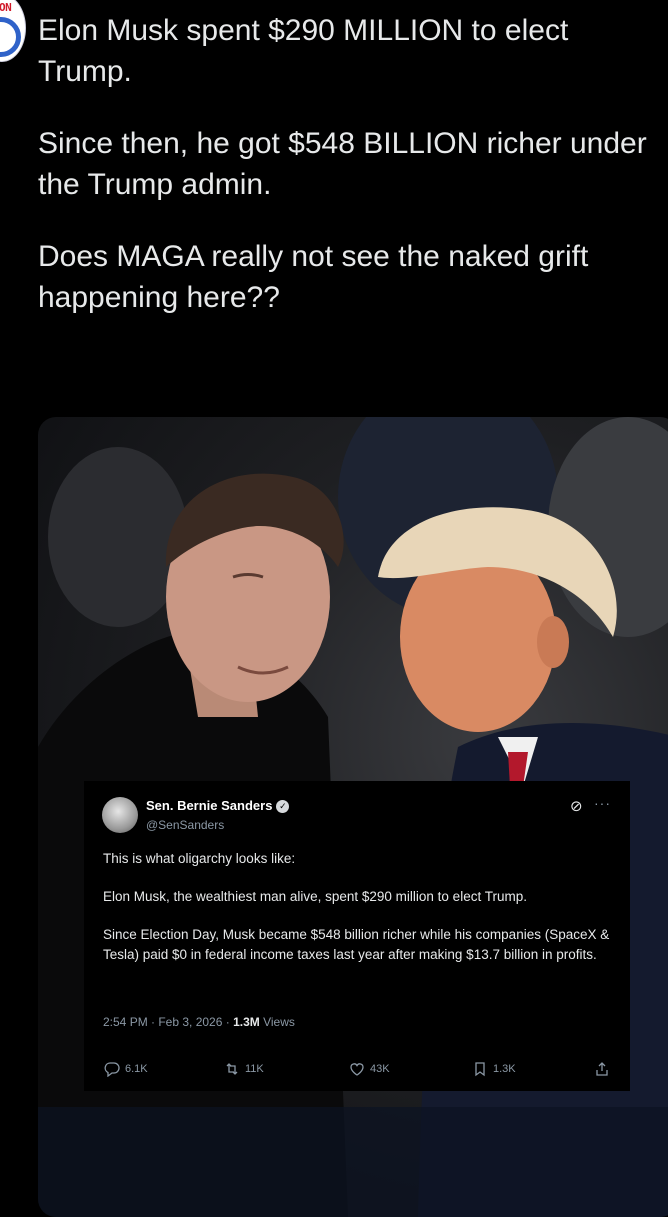 The image size is (668, 1217). What do you see at coordinates (185, 825) in the screenshot?
I see `embed-handle: @SenSanders` at bounding box center [185, 825].